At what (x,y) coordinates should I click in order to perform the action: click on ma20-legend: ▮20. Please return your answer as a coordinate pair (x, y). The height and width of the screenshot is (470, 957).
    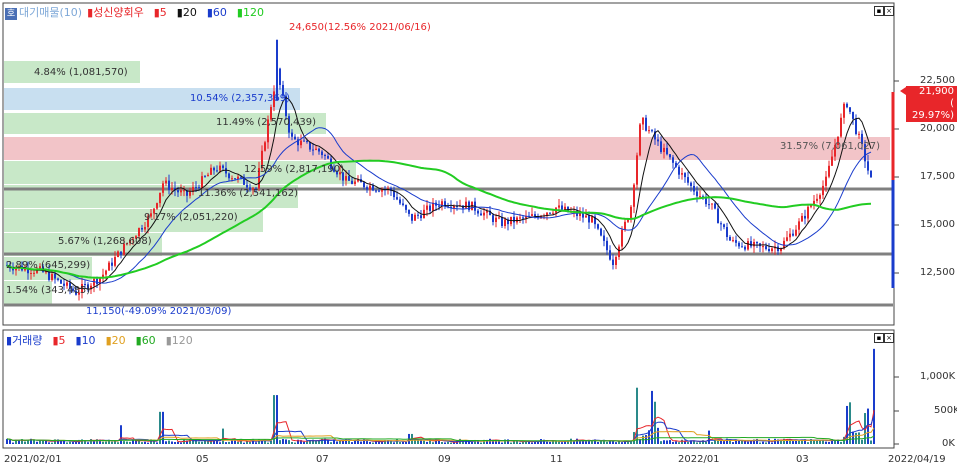
    Looking at the image, I should click on (186, 12).